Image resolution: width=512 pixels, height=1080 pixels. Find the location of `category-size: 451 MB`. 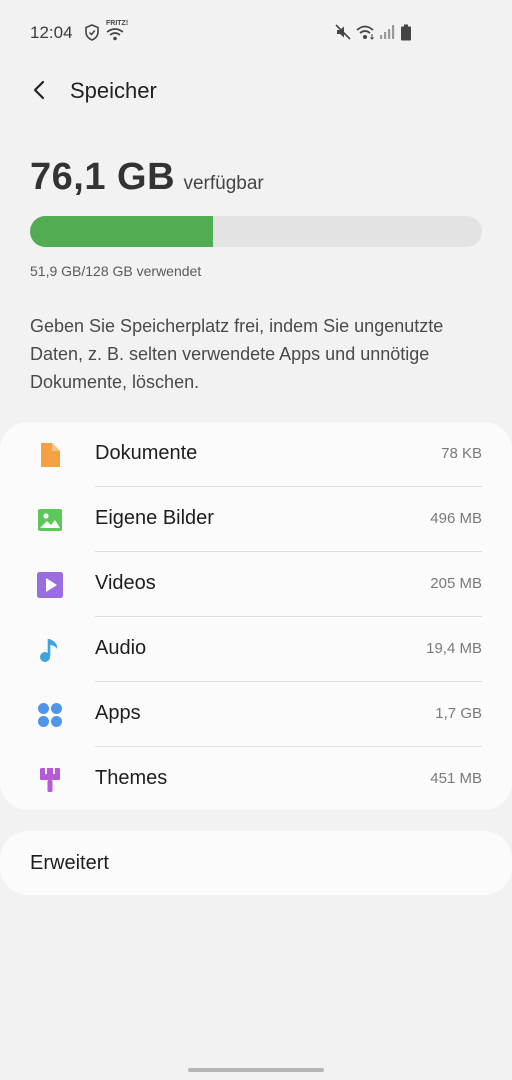

category-size: 451 MB is located at coordinates (456, 778).